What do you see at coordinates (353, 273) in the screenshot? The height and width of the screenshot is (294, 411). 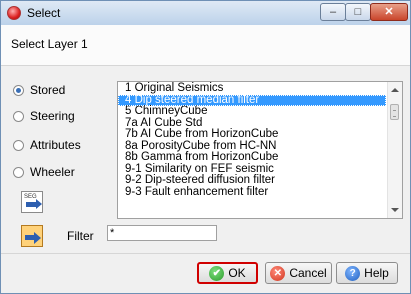 I see `help-icon: ?` at bounding box center [353, 273].